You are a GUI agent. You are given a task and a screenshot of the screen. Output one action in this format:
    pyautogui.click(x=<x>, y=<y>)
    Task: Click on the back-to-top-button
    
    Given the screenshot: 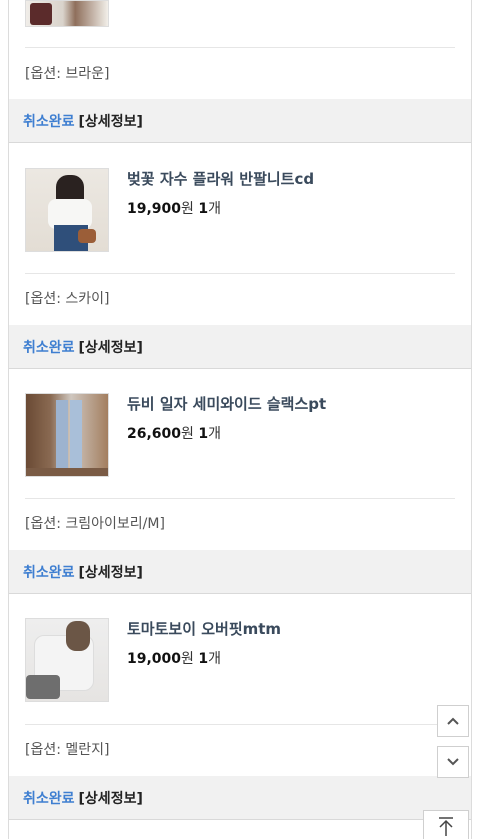 What is the action you would take?
    pyautogui.click(x=446, y=824)
    